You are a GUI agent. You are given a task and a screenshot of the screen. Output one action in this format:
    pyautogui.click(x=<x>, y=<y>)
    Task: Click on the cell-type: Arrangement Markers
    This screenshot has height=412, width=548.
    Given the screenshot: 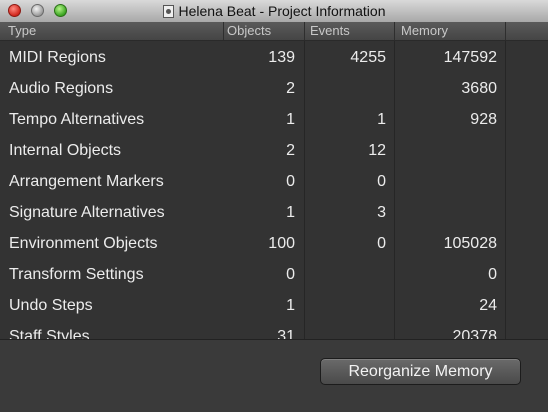 What is the action you would take?
    pyautogui.click(x=86, y=181)
    